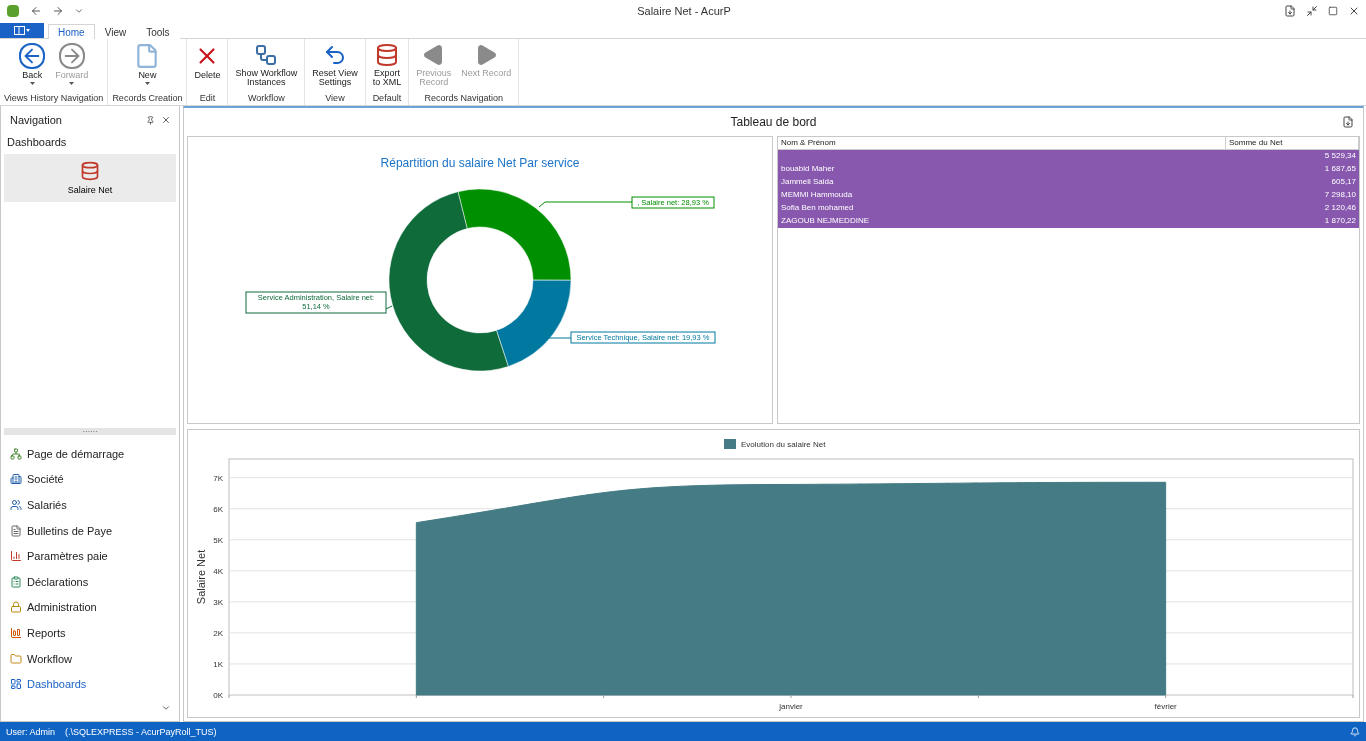 The height and width of the screenshot is (741, 1366). Describe the element at coordinates (16, 453) in the screenshot. I see `network-icon` at that location.